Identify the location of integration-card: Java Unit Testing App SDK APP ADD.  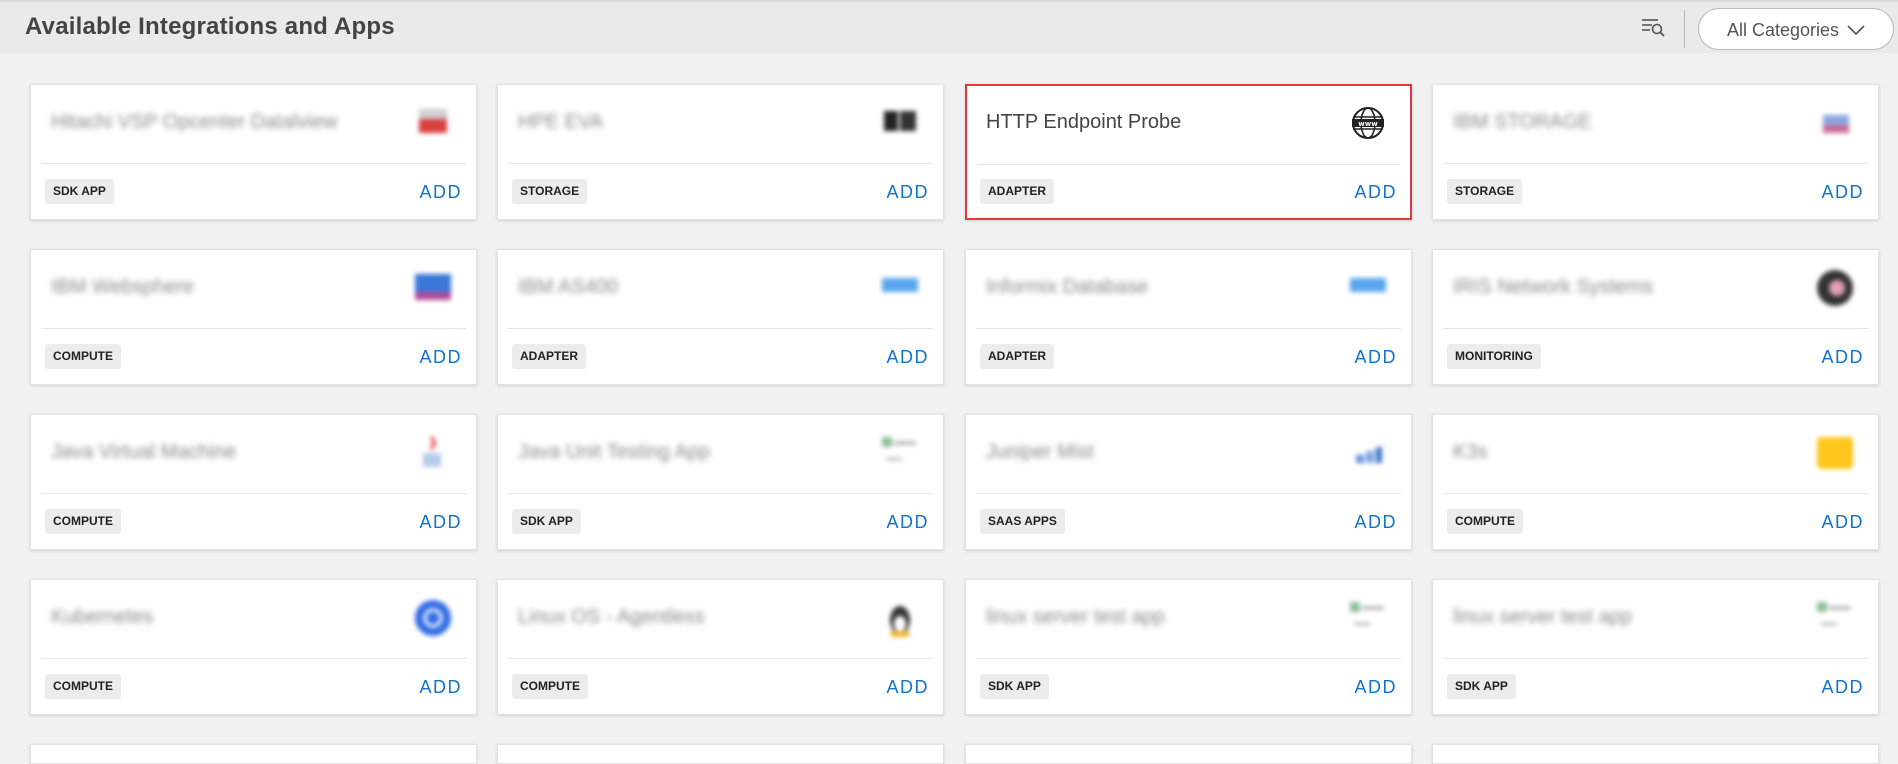
(720, 482).